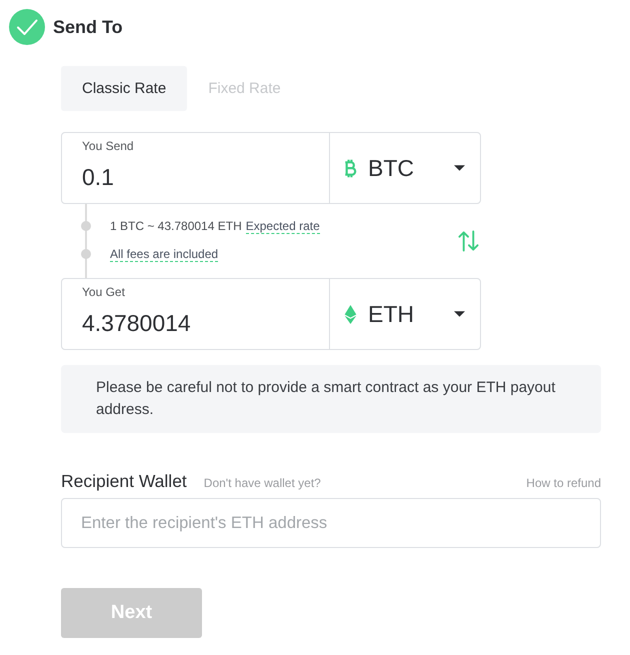 This screenshot has width=630, height=655. What do you see at coordinates (136, 323) in the screenshot?
I see `amount-value: 4.3780014` at bounding box center [136, 323].